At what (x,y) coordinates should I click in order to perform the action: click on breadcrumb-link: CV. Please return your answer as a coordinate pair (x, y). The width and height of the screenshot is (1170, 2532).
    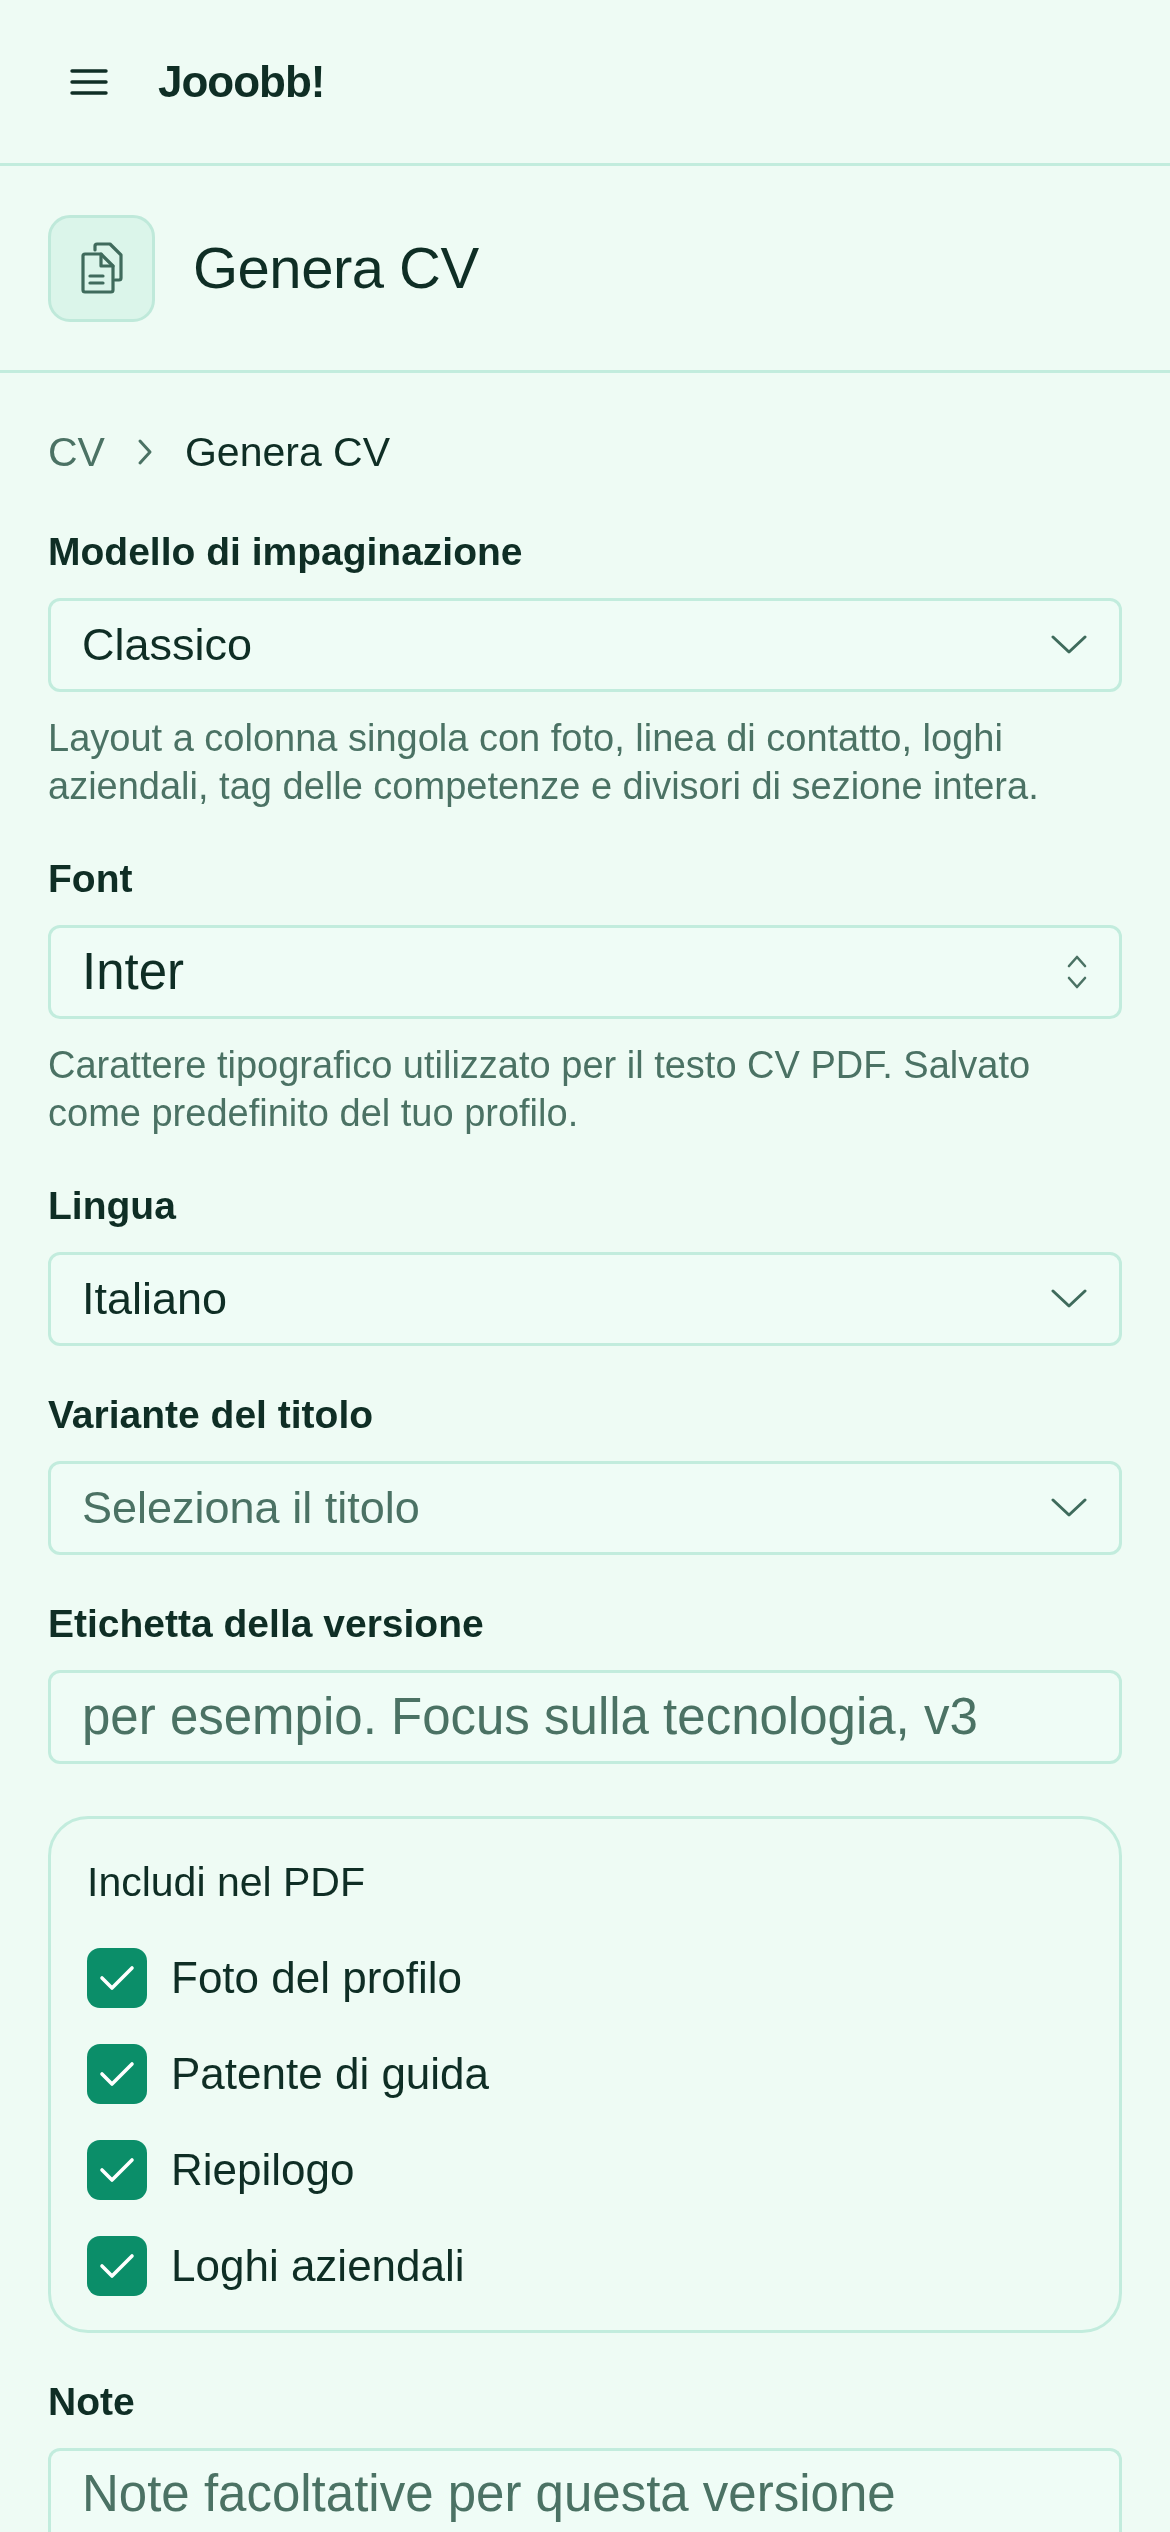
    Looking at the image, I should click on (76, 452).